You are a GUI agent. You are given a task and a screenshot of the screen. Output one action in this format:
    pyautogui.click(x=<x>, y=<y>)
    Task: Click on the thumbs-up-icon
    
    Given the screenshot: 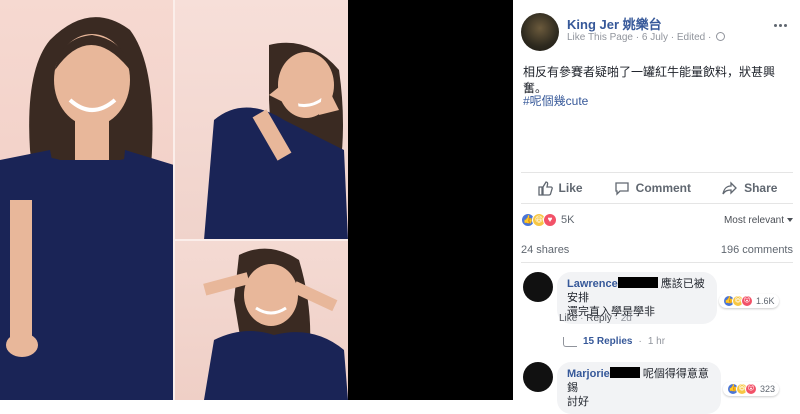 What is the action you would take?
    pyautogui.click(x=545, y=188)
    